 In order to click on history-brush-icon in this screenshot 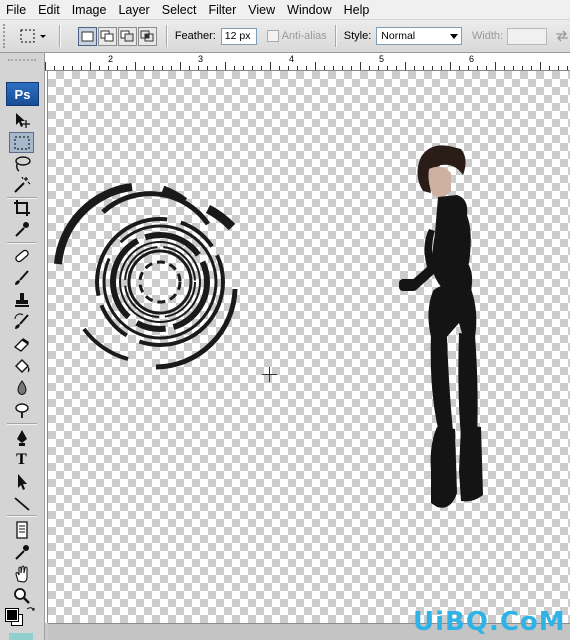, I will do `click(21, 321)`.